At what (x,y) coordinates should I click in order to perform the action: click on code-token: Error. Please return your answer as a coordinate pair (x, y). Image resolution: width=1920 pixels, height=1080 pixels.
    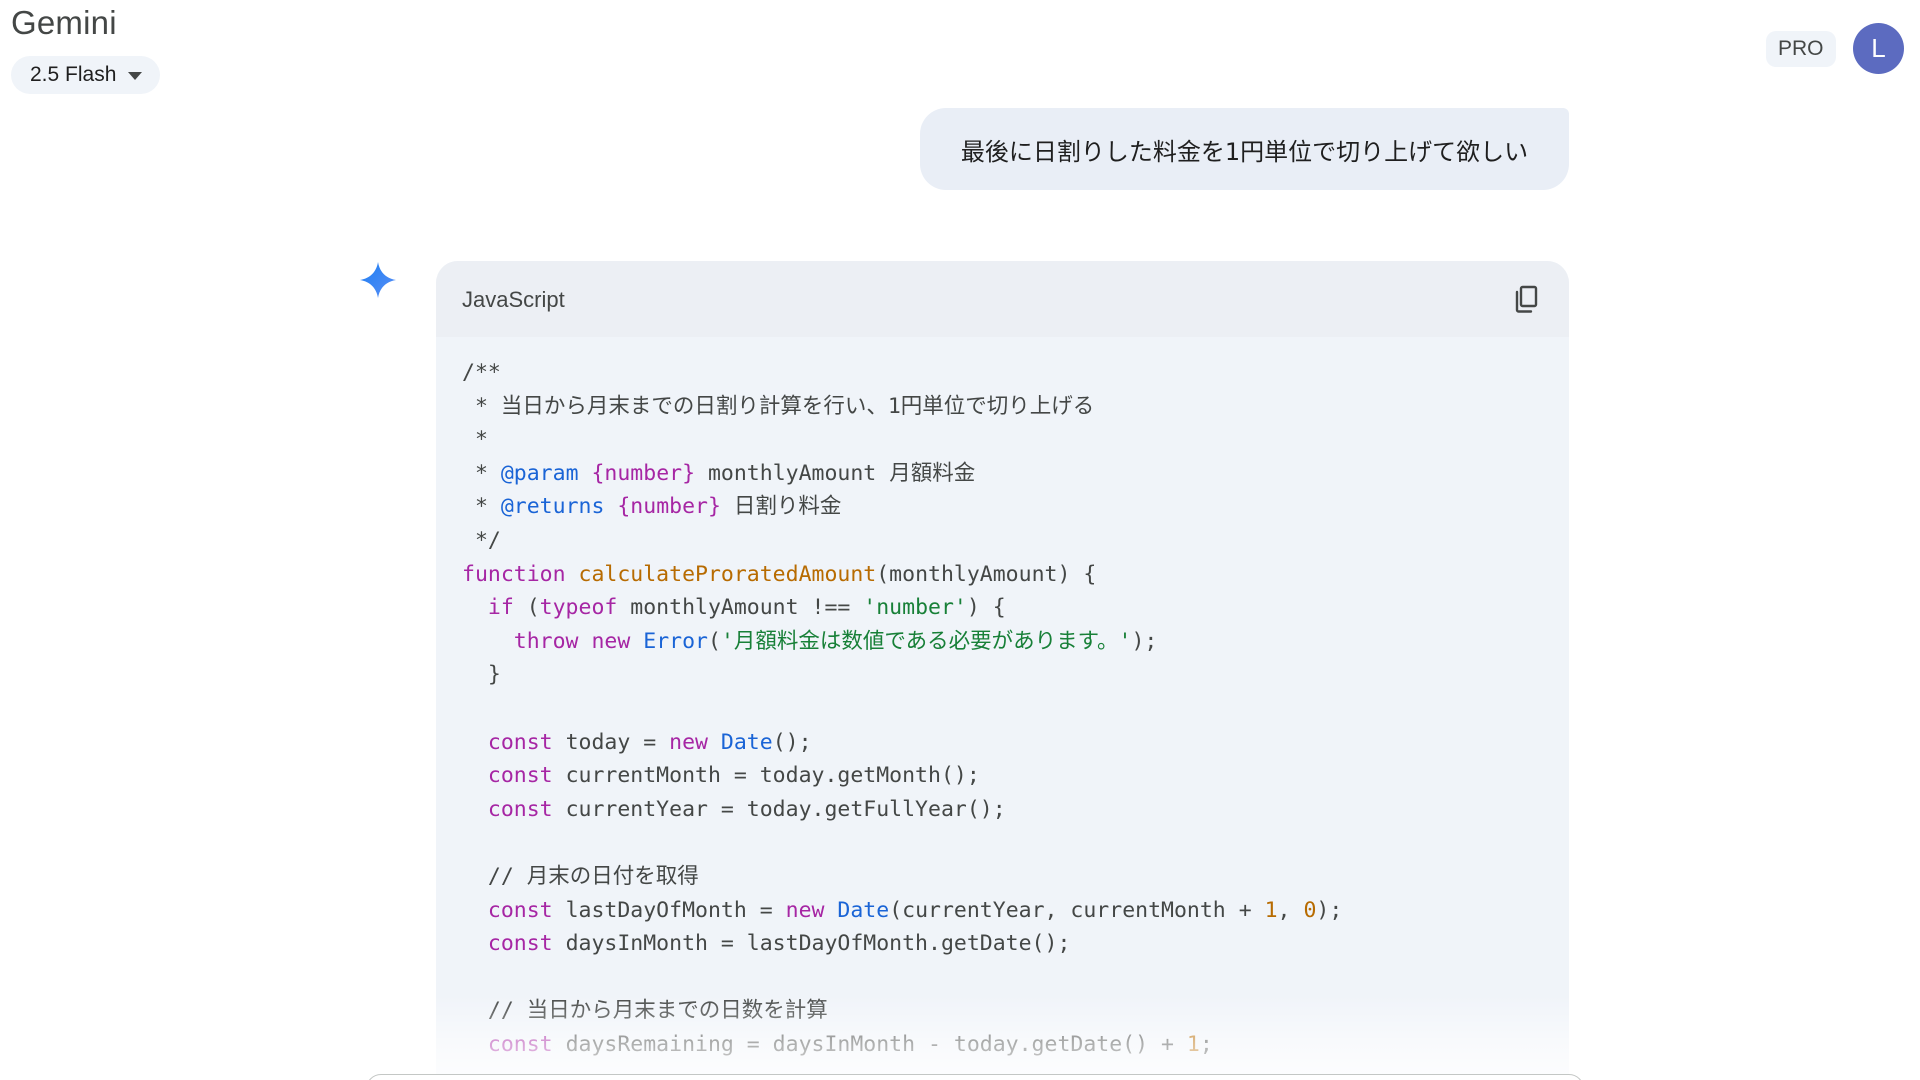
    Looking at the image, I should click on (675, 641).